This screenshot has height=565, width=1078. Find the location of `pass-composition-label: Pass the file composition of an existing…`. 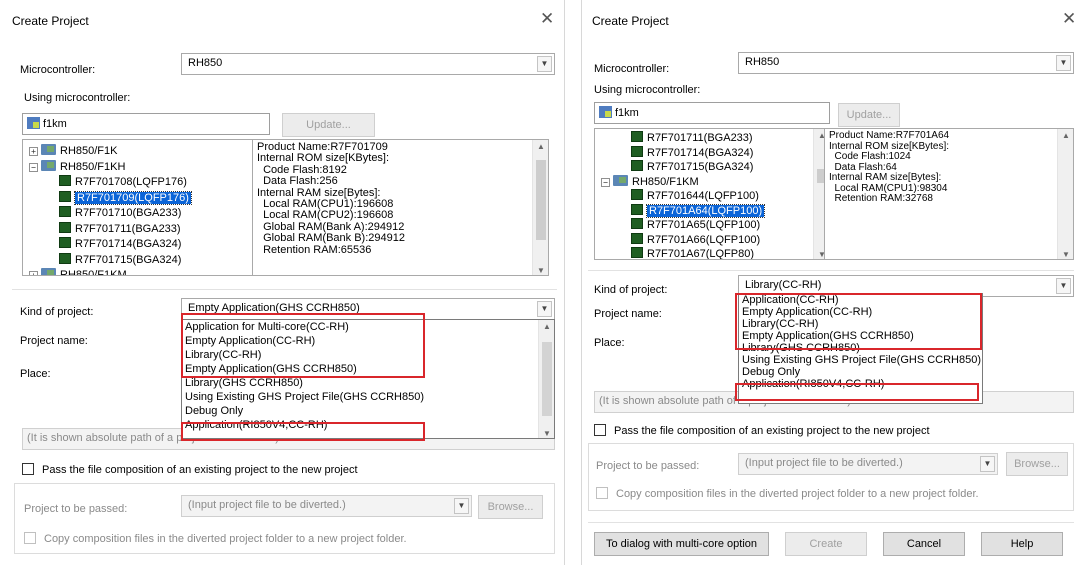

pass-composition-label: Pass the file composition of an existing… is located at coordinates (772, 431).